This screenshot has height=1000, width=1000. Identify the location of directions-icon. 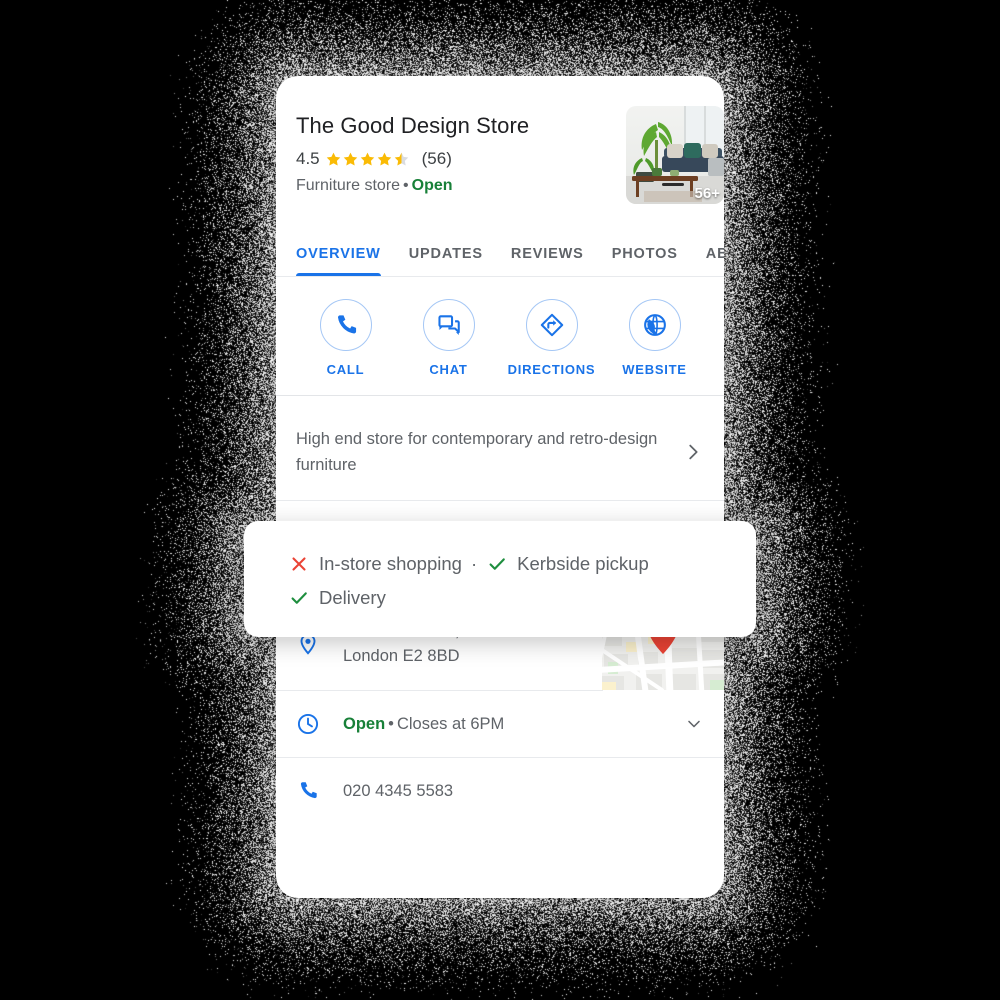
(551, 325).